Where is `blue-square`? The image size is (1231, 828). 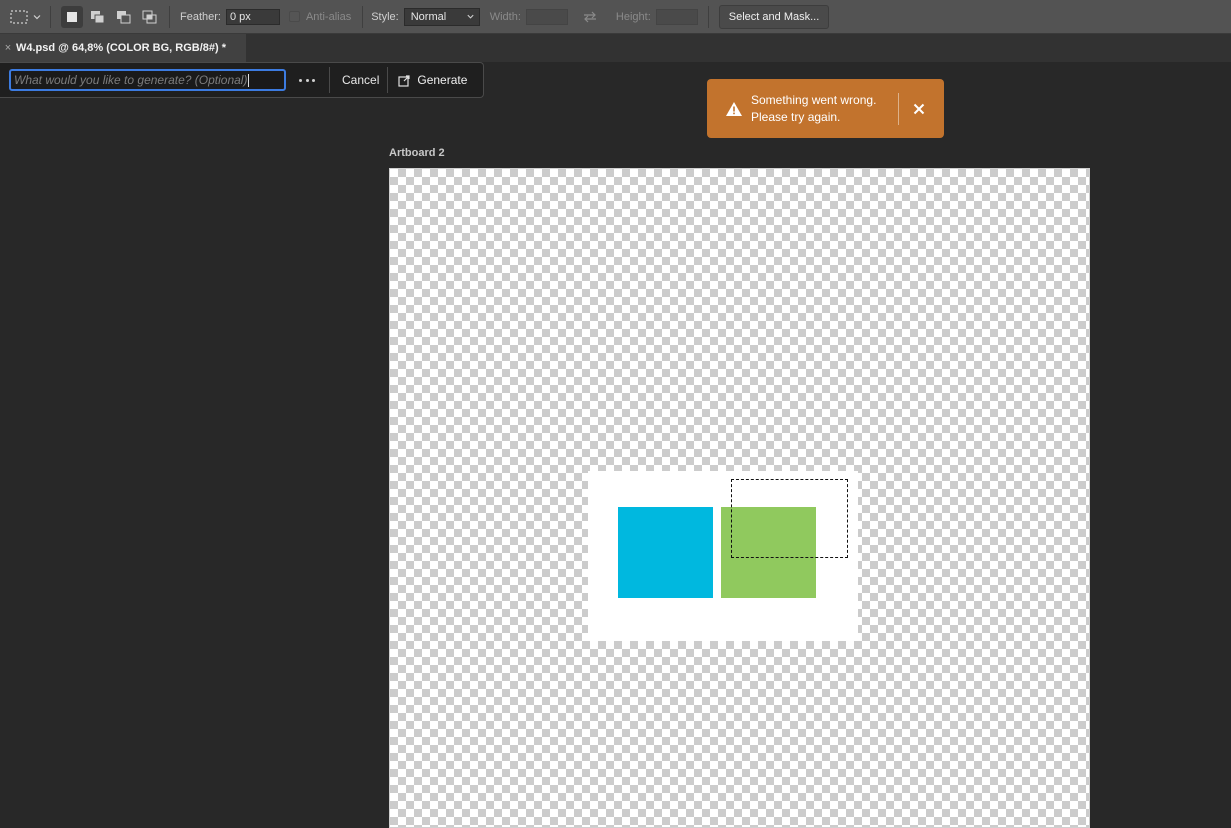
blue-square is located at coordinates (665, 552).